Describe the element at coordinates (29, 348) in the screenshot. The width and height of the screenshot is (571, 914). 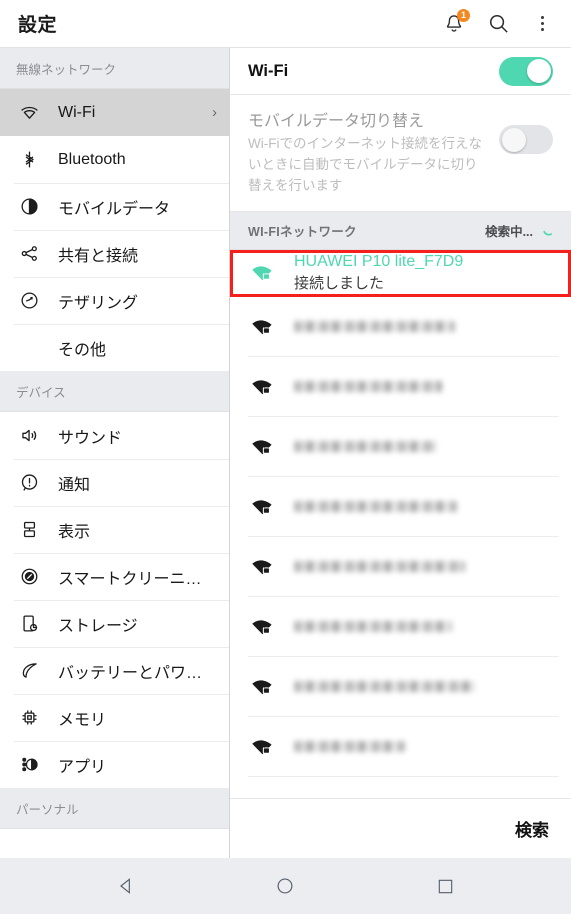
I see `no-icon-placeholder` at that location.